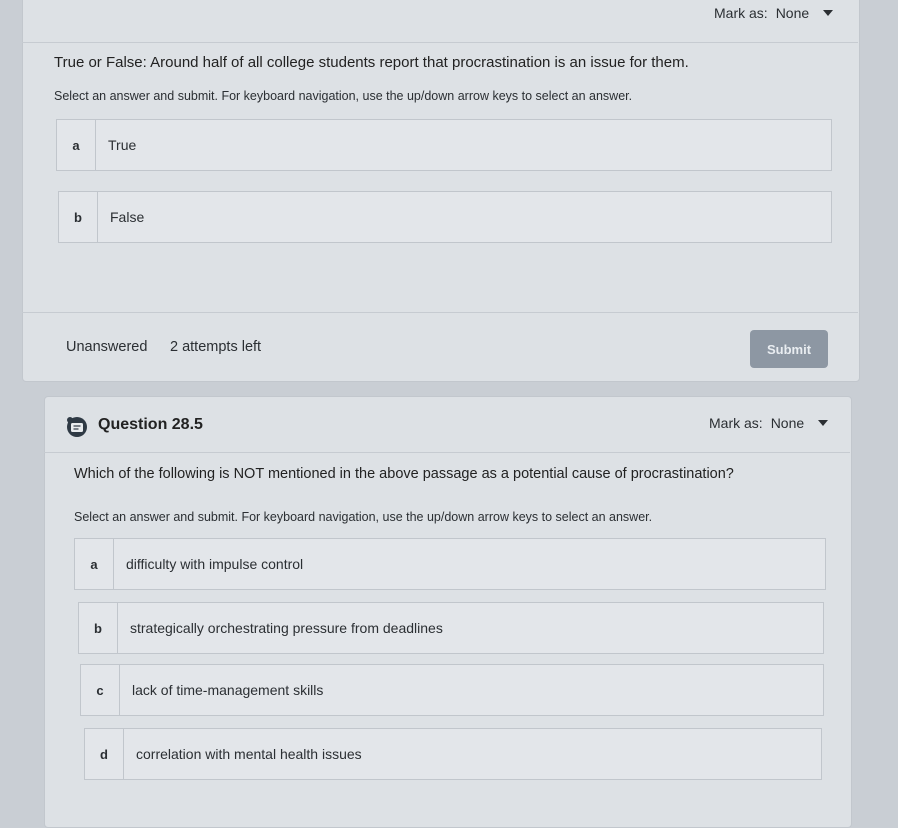  I want to click on option-d: d correlation with mental health issues, so click(453, 754).